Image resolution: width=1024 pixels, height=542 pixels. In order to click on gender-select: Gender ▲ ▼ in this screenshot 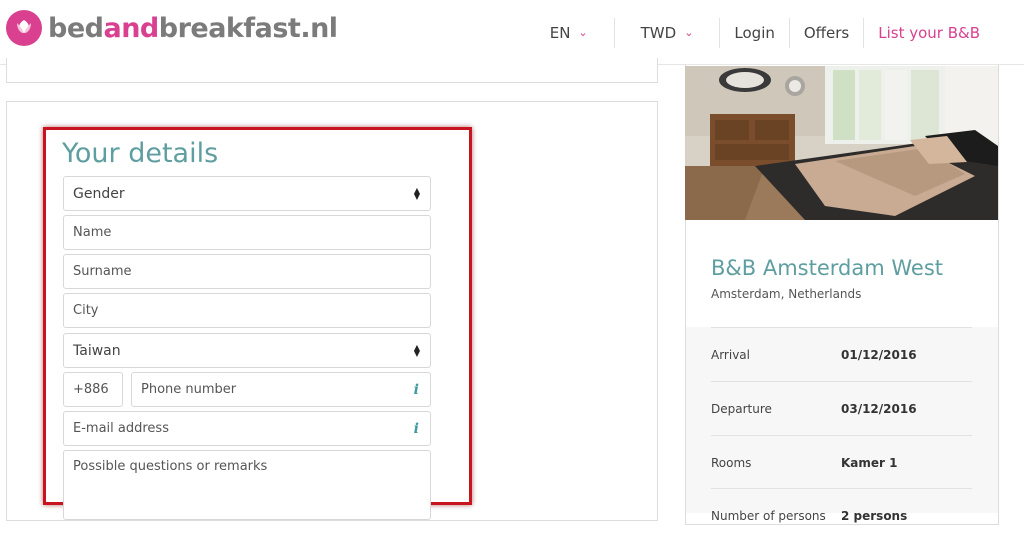, I will do `click(247, 193)`.